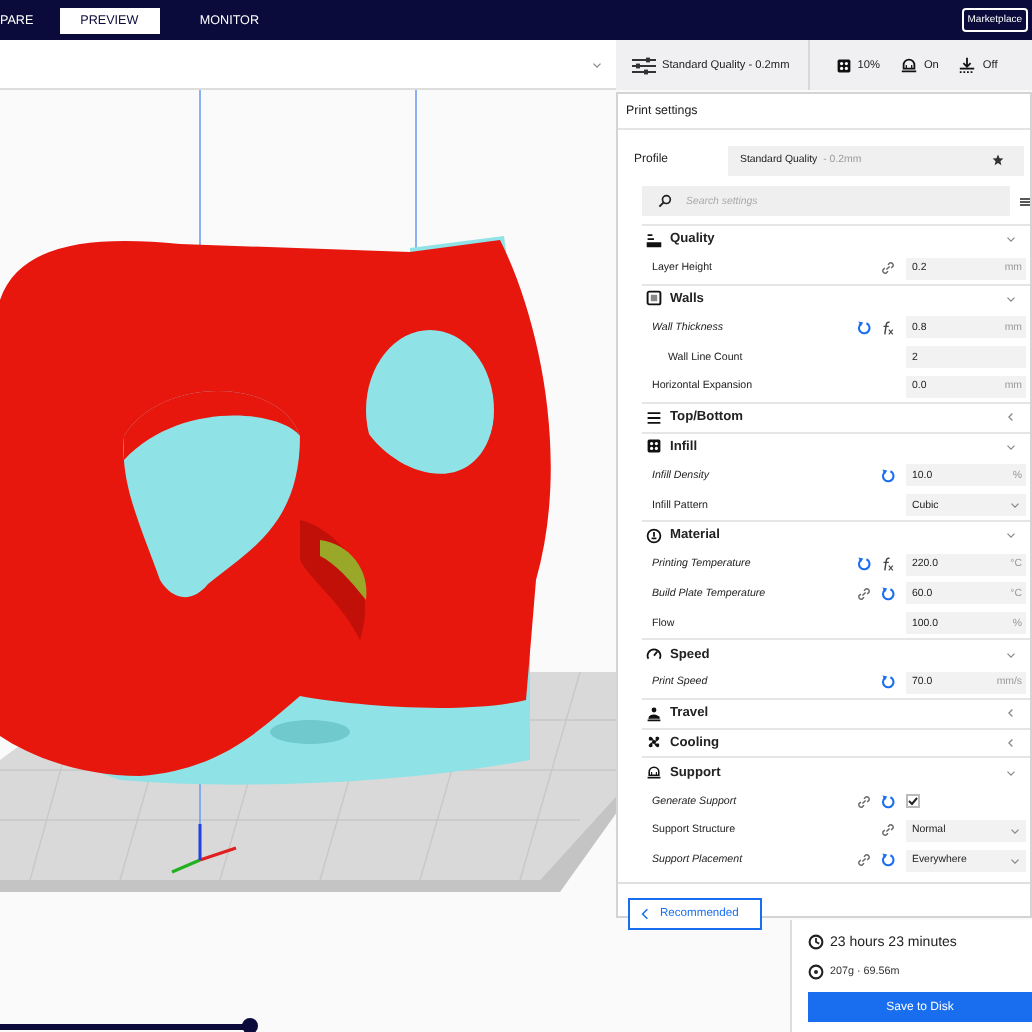 This screenshot has width=1032, height=1032. What do you see at coordinates (654, 417) in the screenshot?
I see `layers-icon` at bounding box center [654, 417].